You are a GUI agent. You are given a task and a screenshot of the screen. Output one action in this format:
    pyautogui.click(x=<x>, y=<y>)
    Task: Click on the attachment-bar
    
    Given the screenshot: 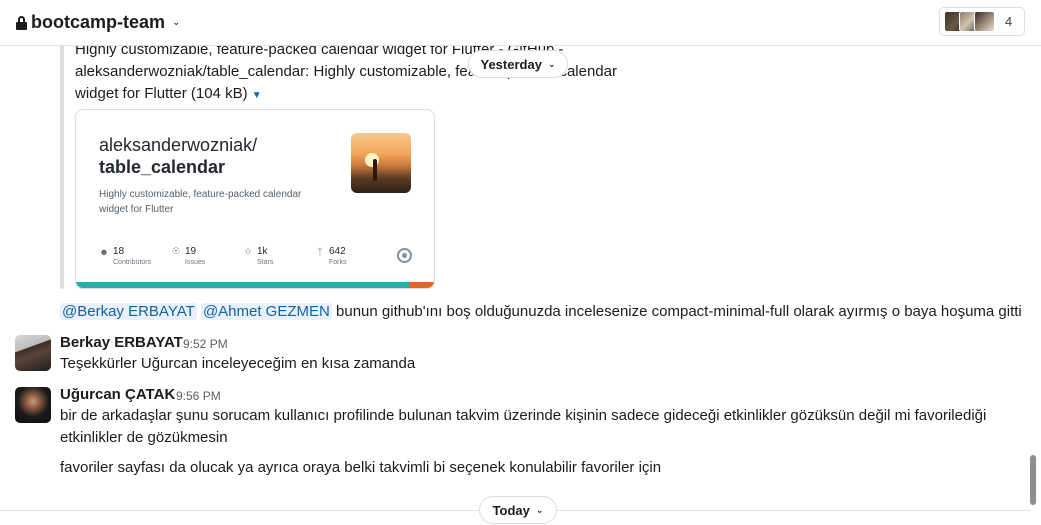 What is the action you would take?
    pyautogui.click(x=62, y=163)
    